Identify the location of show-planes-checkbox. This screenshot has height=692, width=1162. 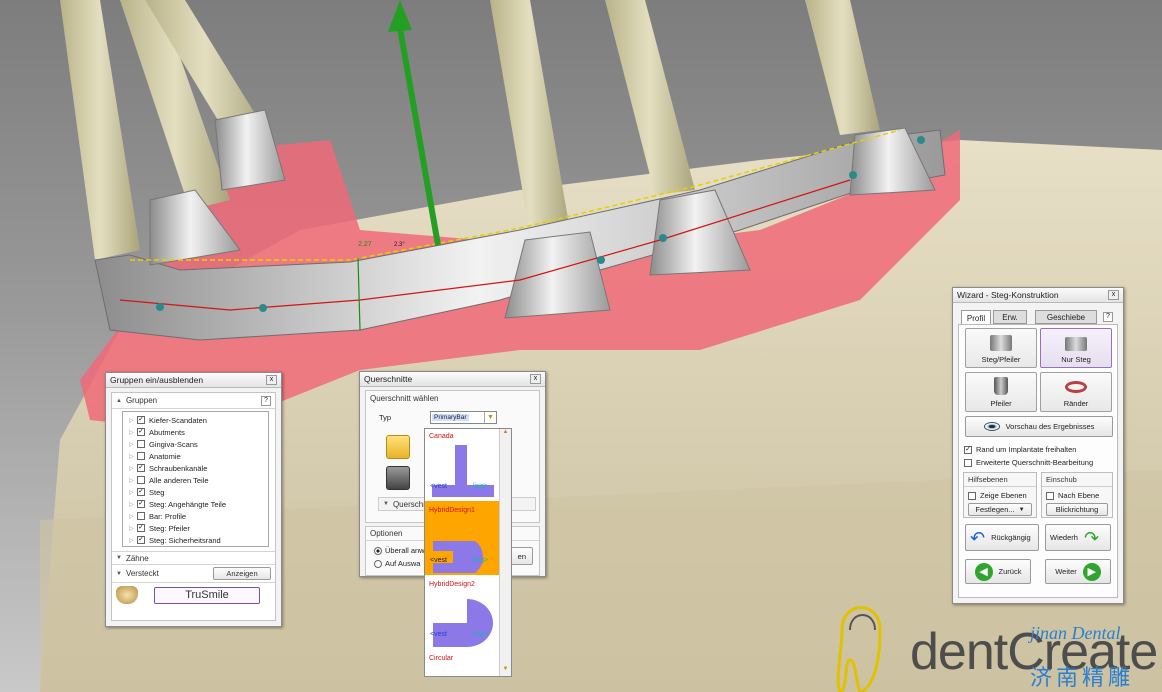
(972, 495).